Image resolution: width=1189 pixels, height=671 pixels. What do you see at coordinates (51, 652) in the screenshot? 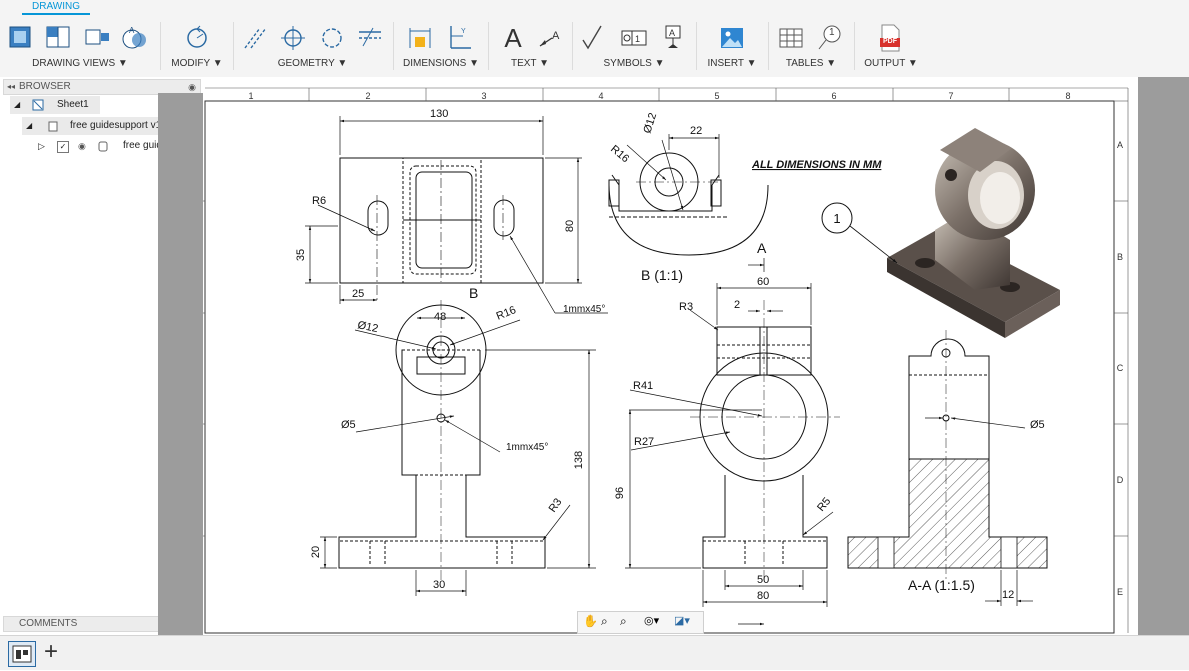
I see `add-sheet-button: +` at bounding box center [51, 652].